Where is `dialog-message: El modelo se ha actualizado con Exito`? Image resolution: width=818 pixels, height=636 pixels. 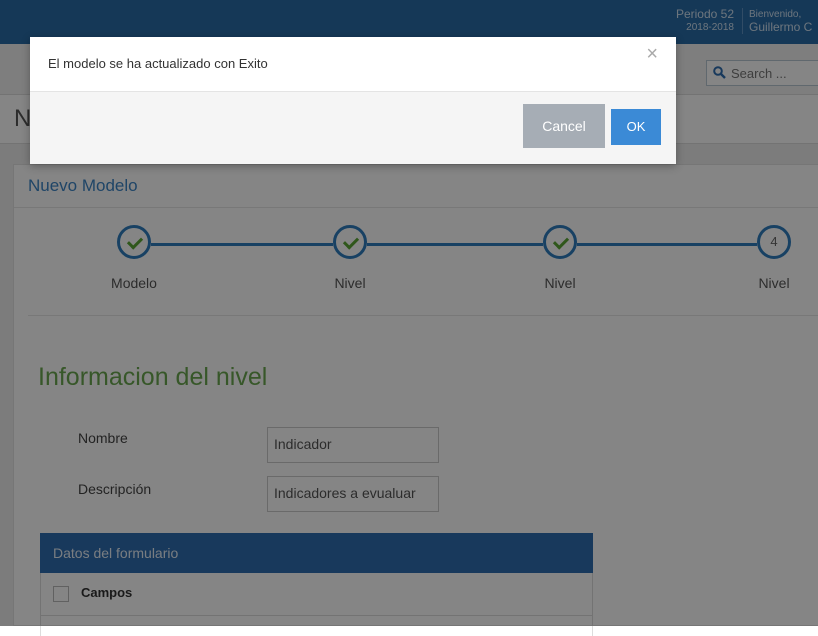
dialog-message: El modelo se ha actualizado con Exito is located at coordinates (158, 63).